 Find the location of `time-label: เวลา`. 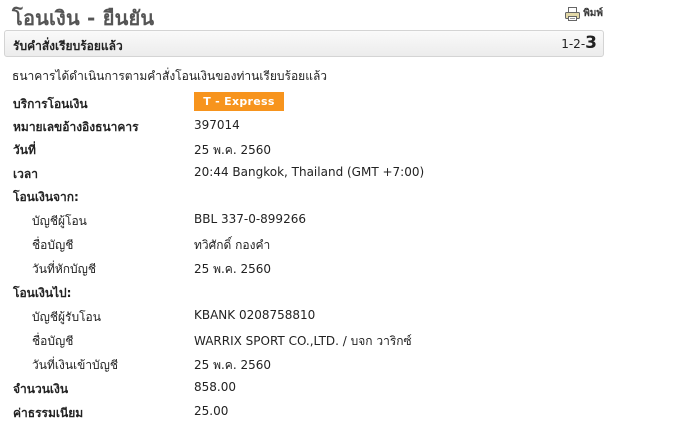

time-label: เวลา is located at coordinates (25, 174).